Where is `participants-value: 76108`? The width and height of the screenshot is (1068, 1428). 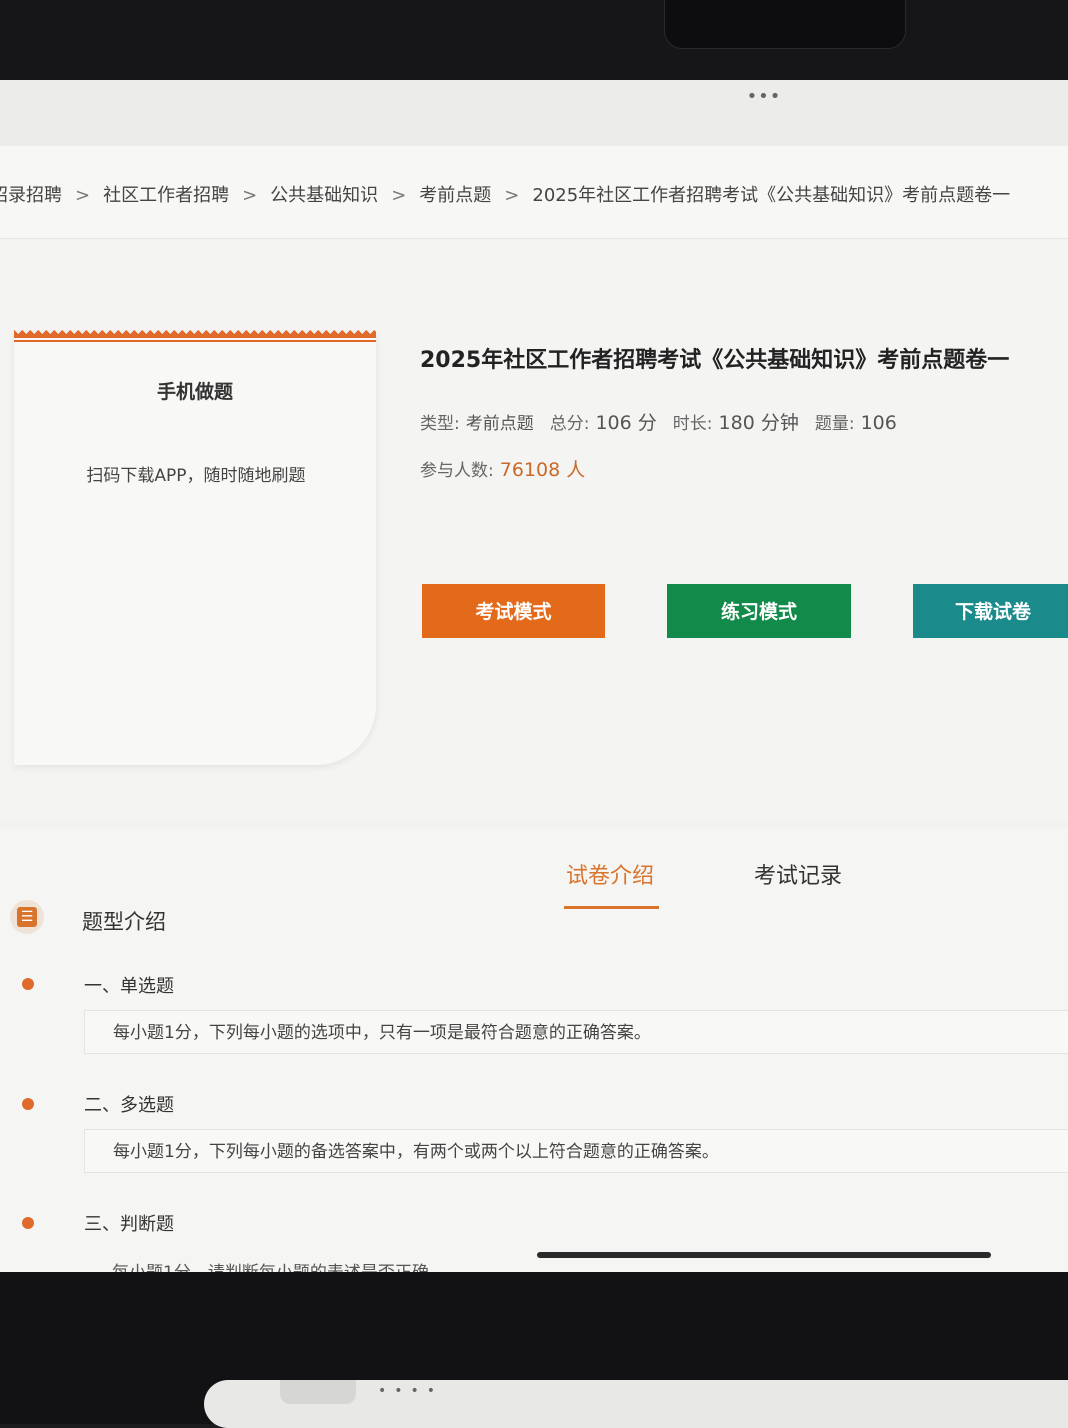 participants-value: 76108 is located at coordinates (530, 470).